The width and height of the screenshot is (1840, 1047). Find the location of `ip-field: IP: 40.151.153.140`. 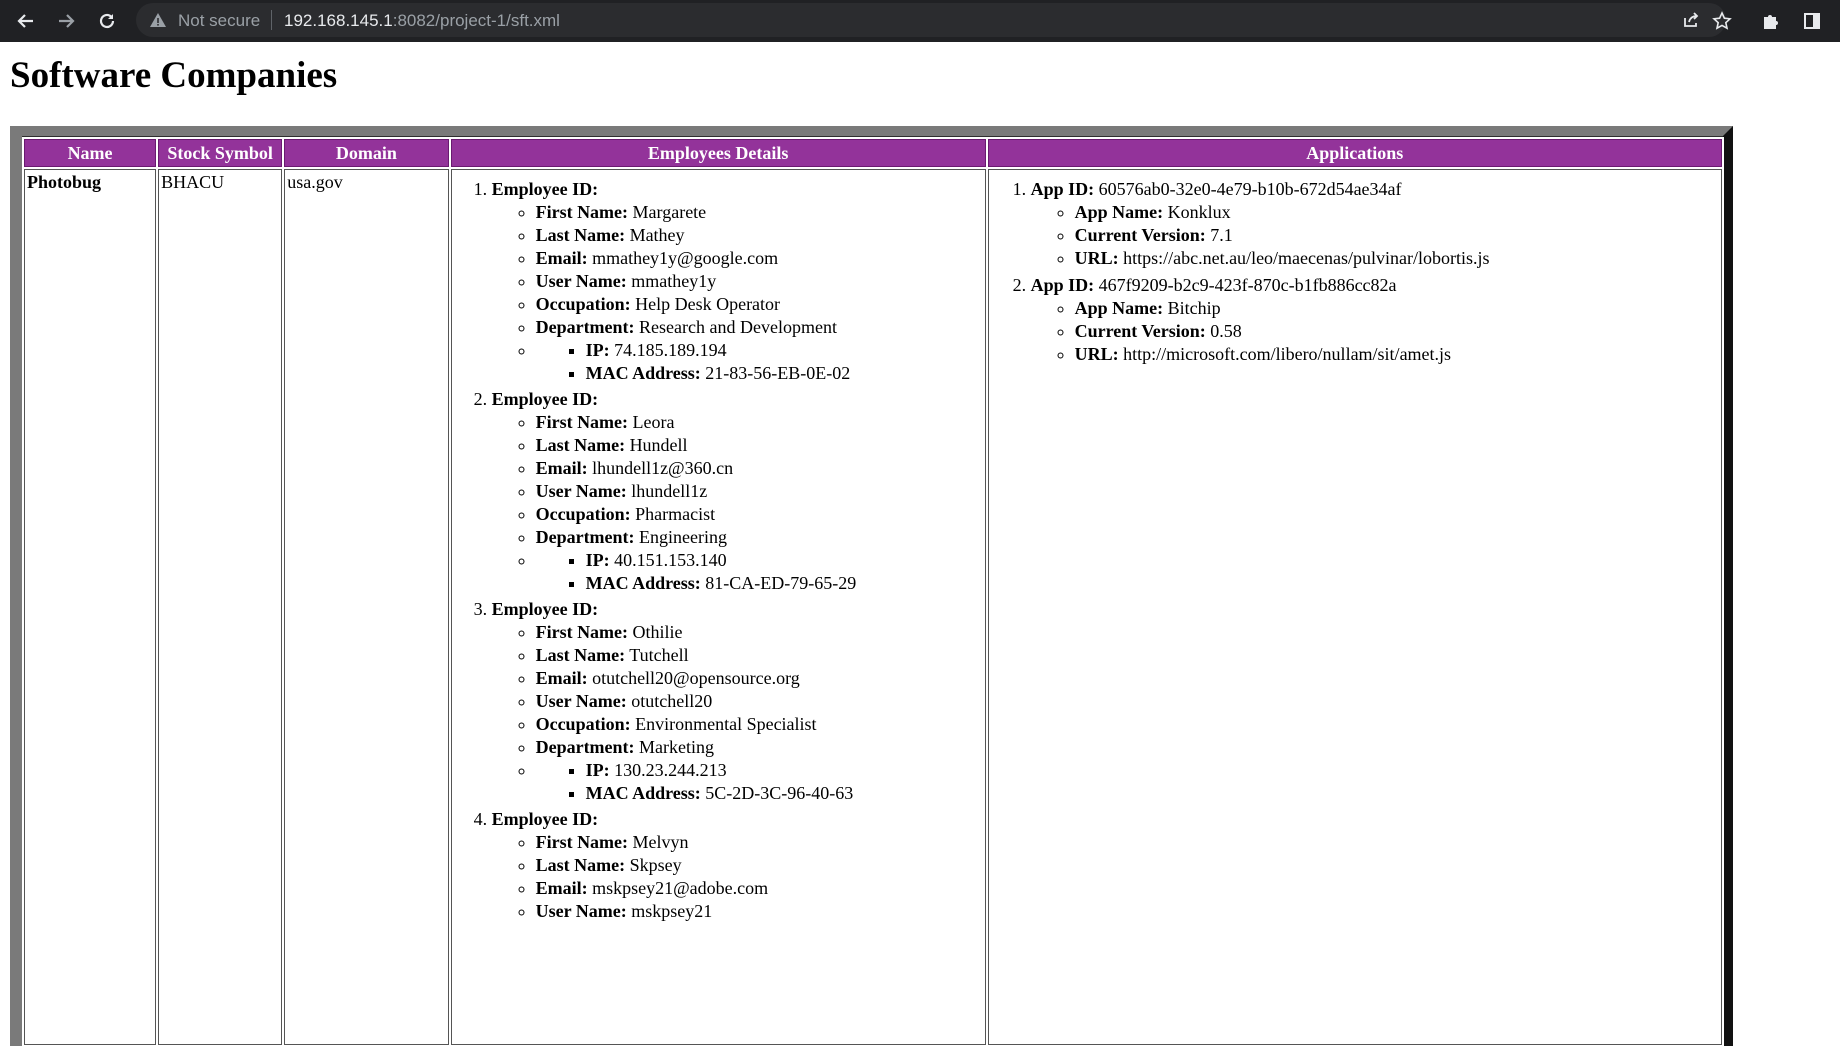

ip-field: IP: 40.151.153.140 is located at coordinates (784, 560).